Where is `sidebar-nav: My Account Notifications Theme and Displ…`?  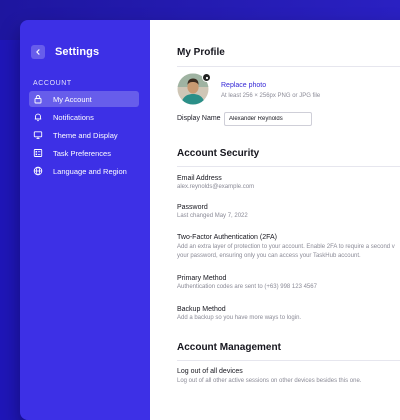
sidebar-nav: My Account Notifications Theme and Displ… is located at coordinates (84, 136).